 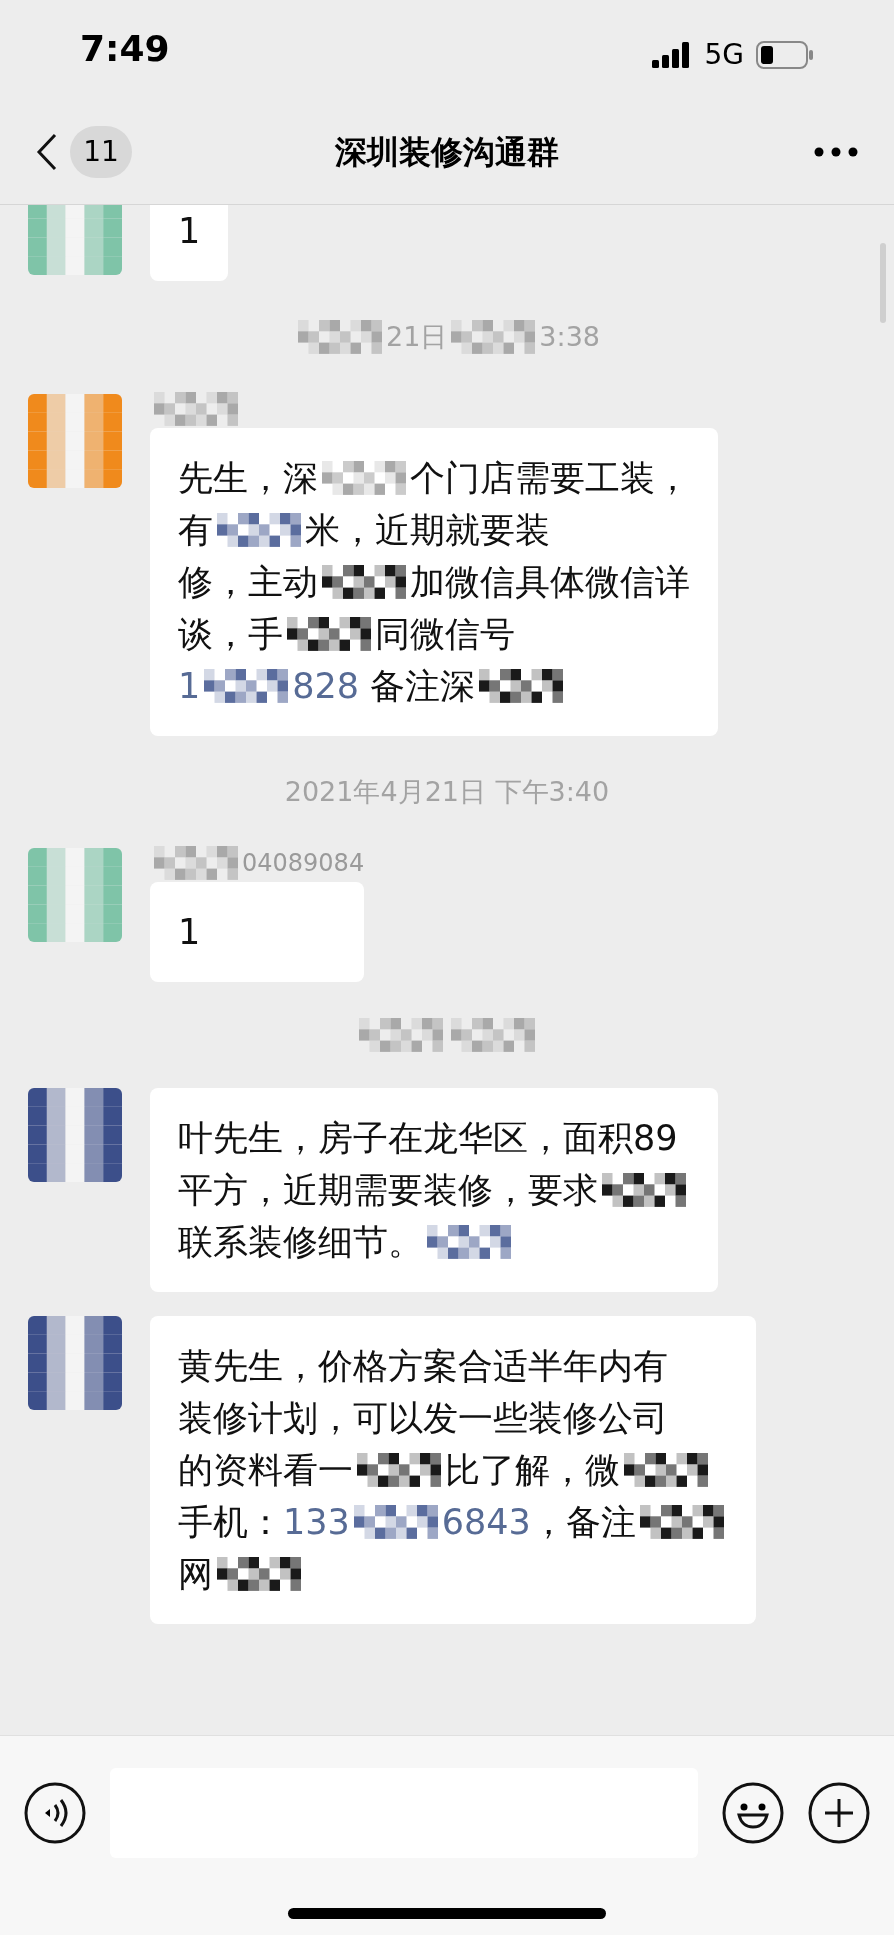 I want to click on meta-text: 2021年4月21日 下午3:40, so click(x=447, y=791).